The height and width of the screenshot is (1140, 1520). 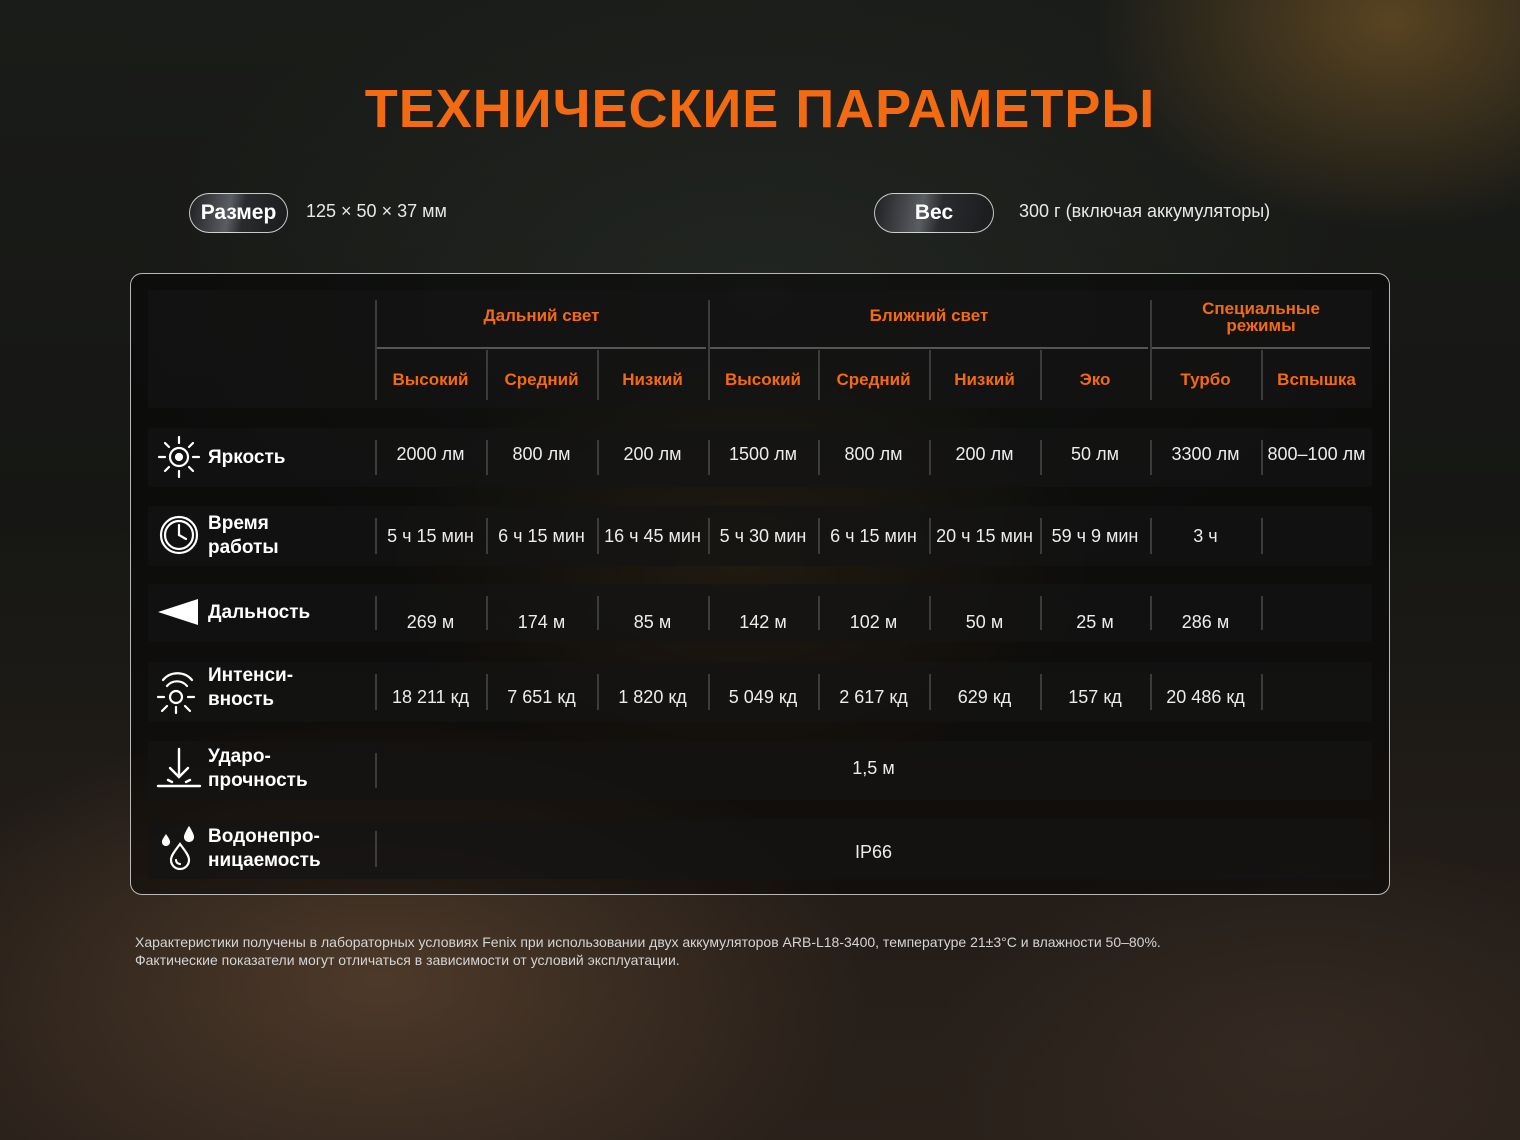 What do you see at coordinates (763, 622) in the screenshot?
I see `row-value: 142 м` at bounding box center [763, 622].